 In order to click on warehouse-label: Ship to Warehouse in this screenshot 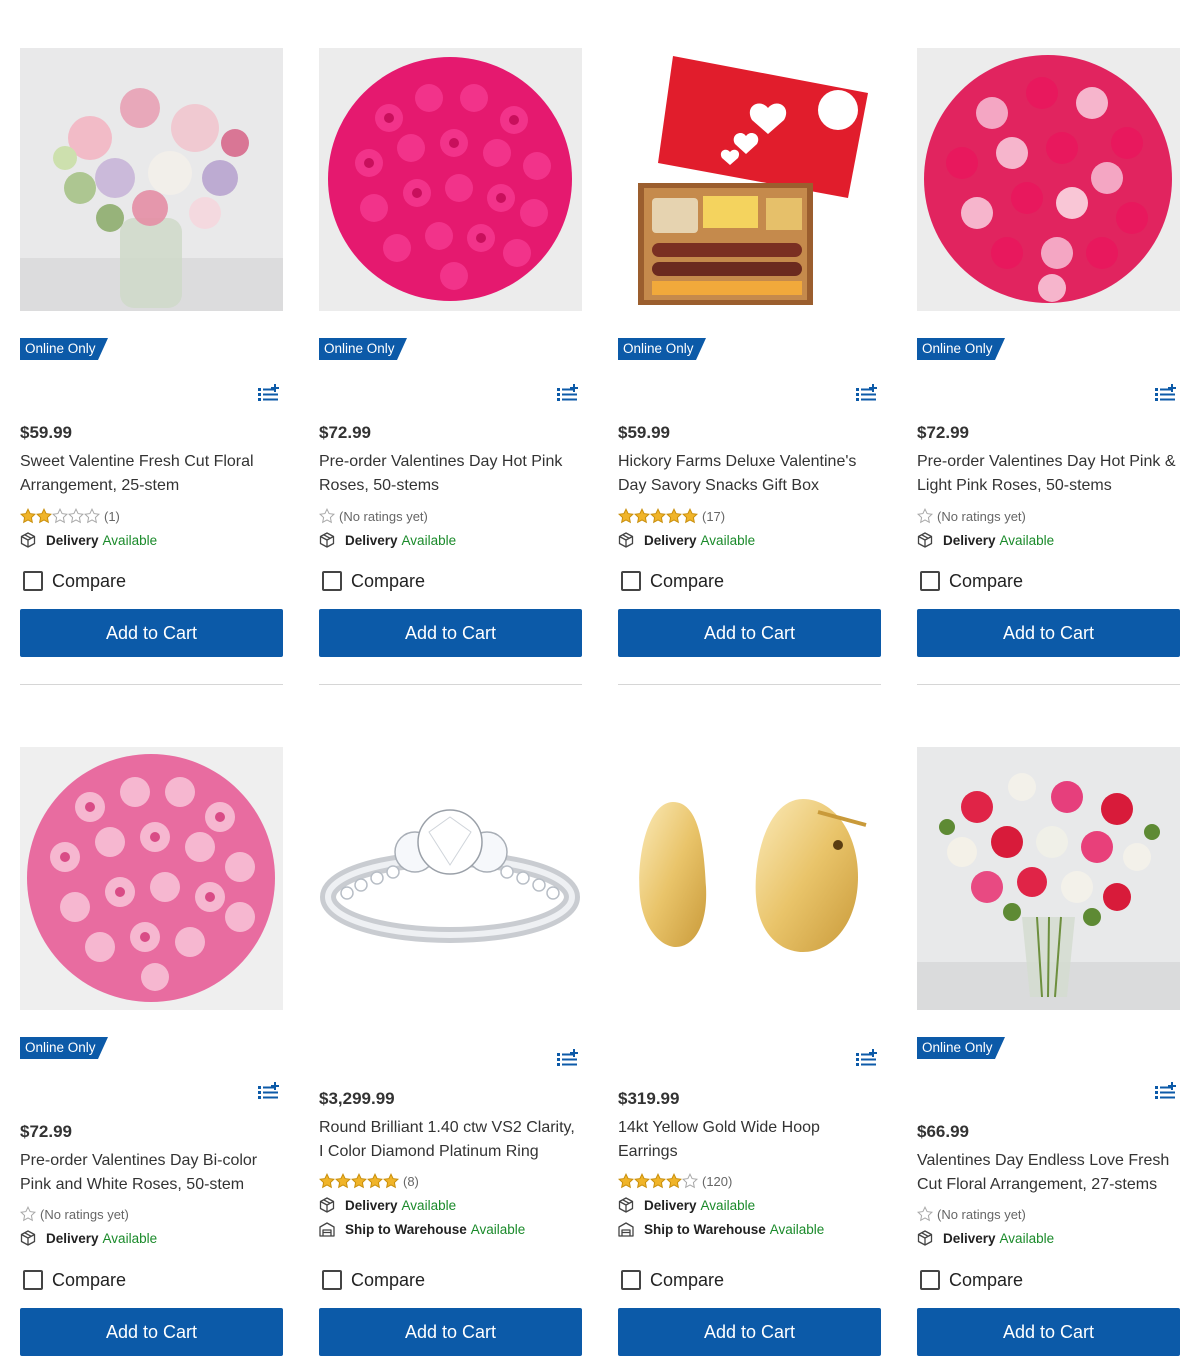, I will do `click(705, 1229)`.